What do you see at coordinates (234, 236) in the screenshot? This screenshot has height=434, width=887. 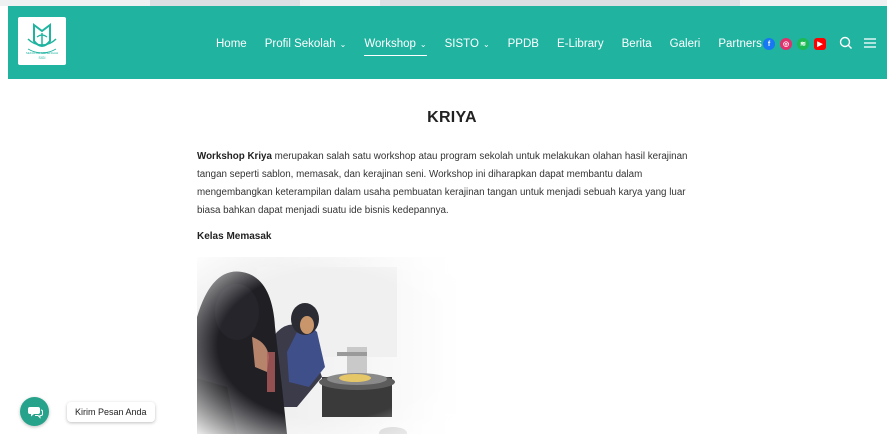 I see `section-heading: Kelas Memasak` at bounding box center [234, 236].